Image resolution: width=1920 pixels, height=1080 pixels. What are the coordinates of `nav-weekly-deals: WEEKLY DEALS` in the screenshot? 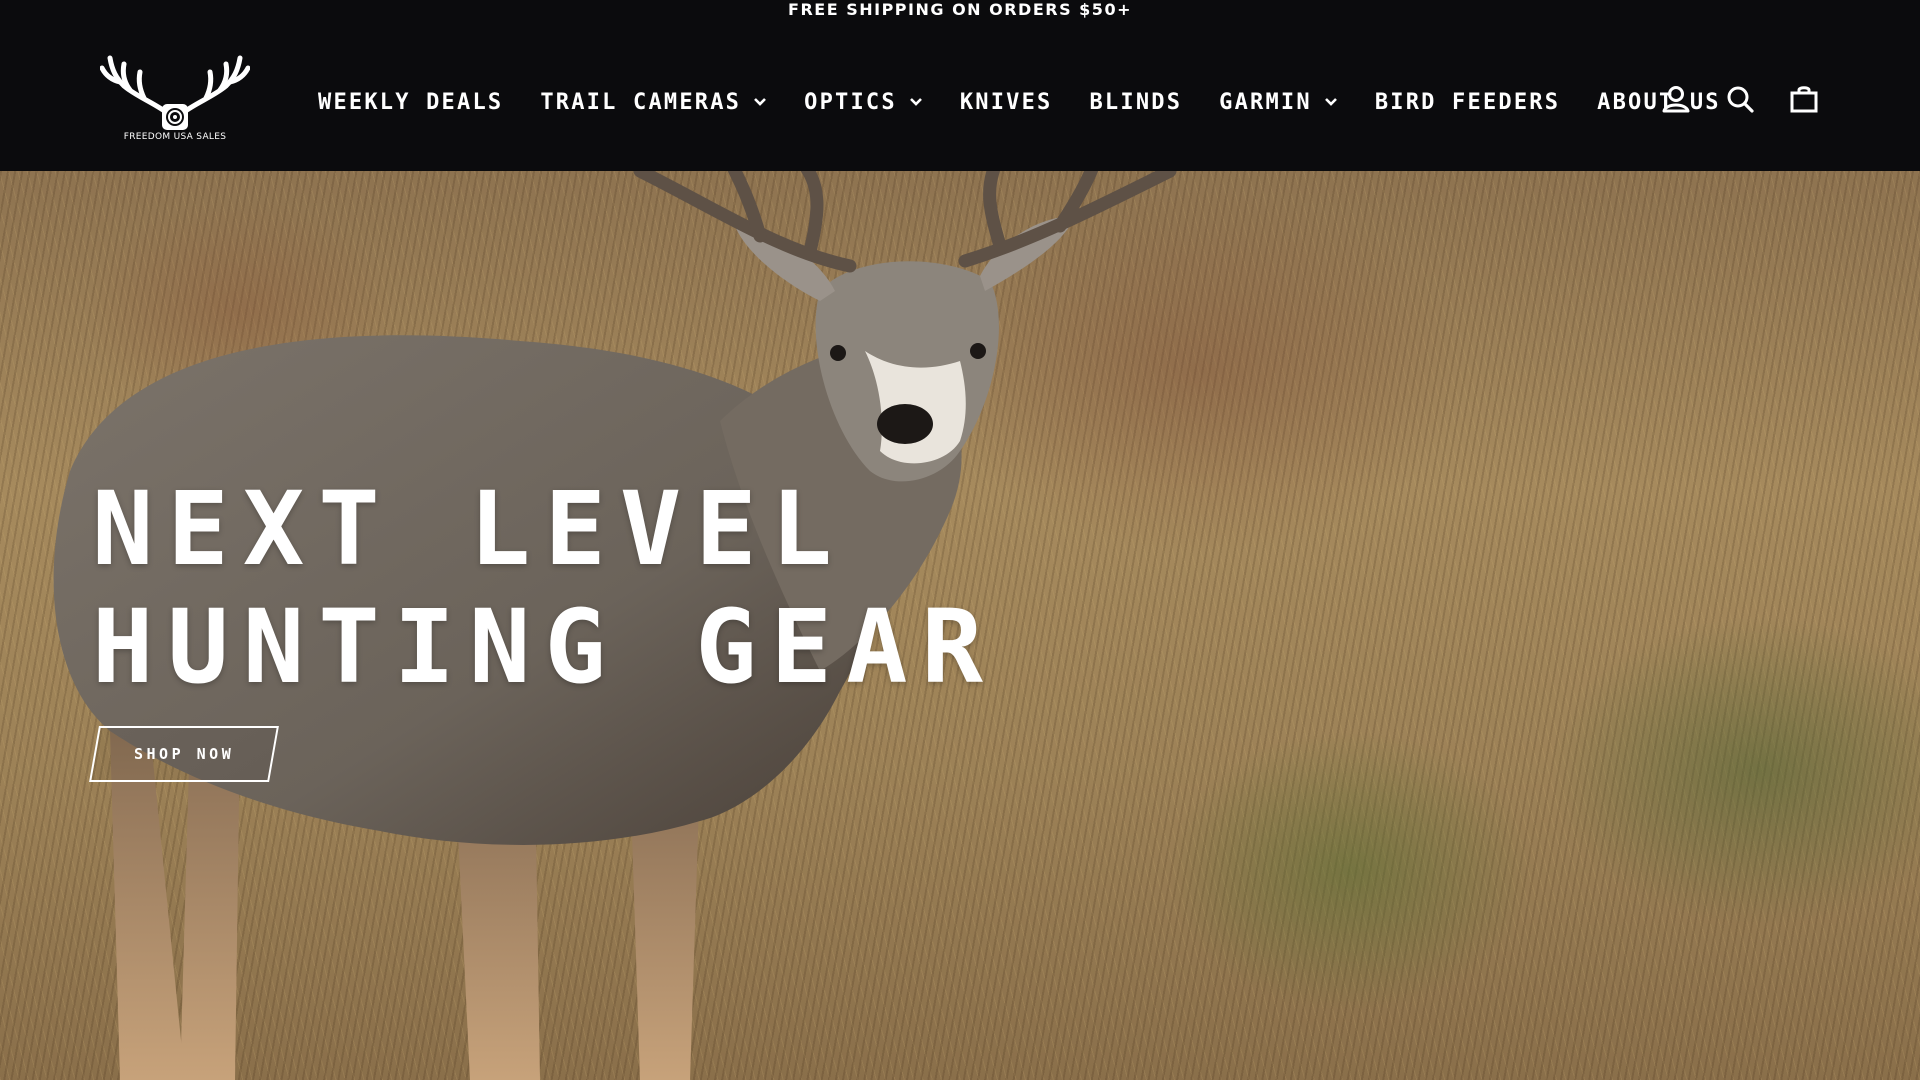 It's located at (410, 102).